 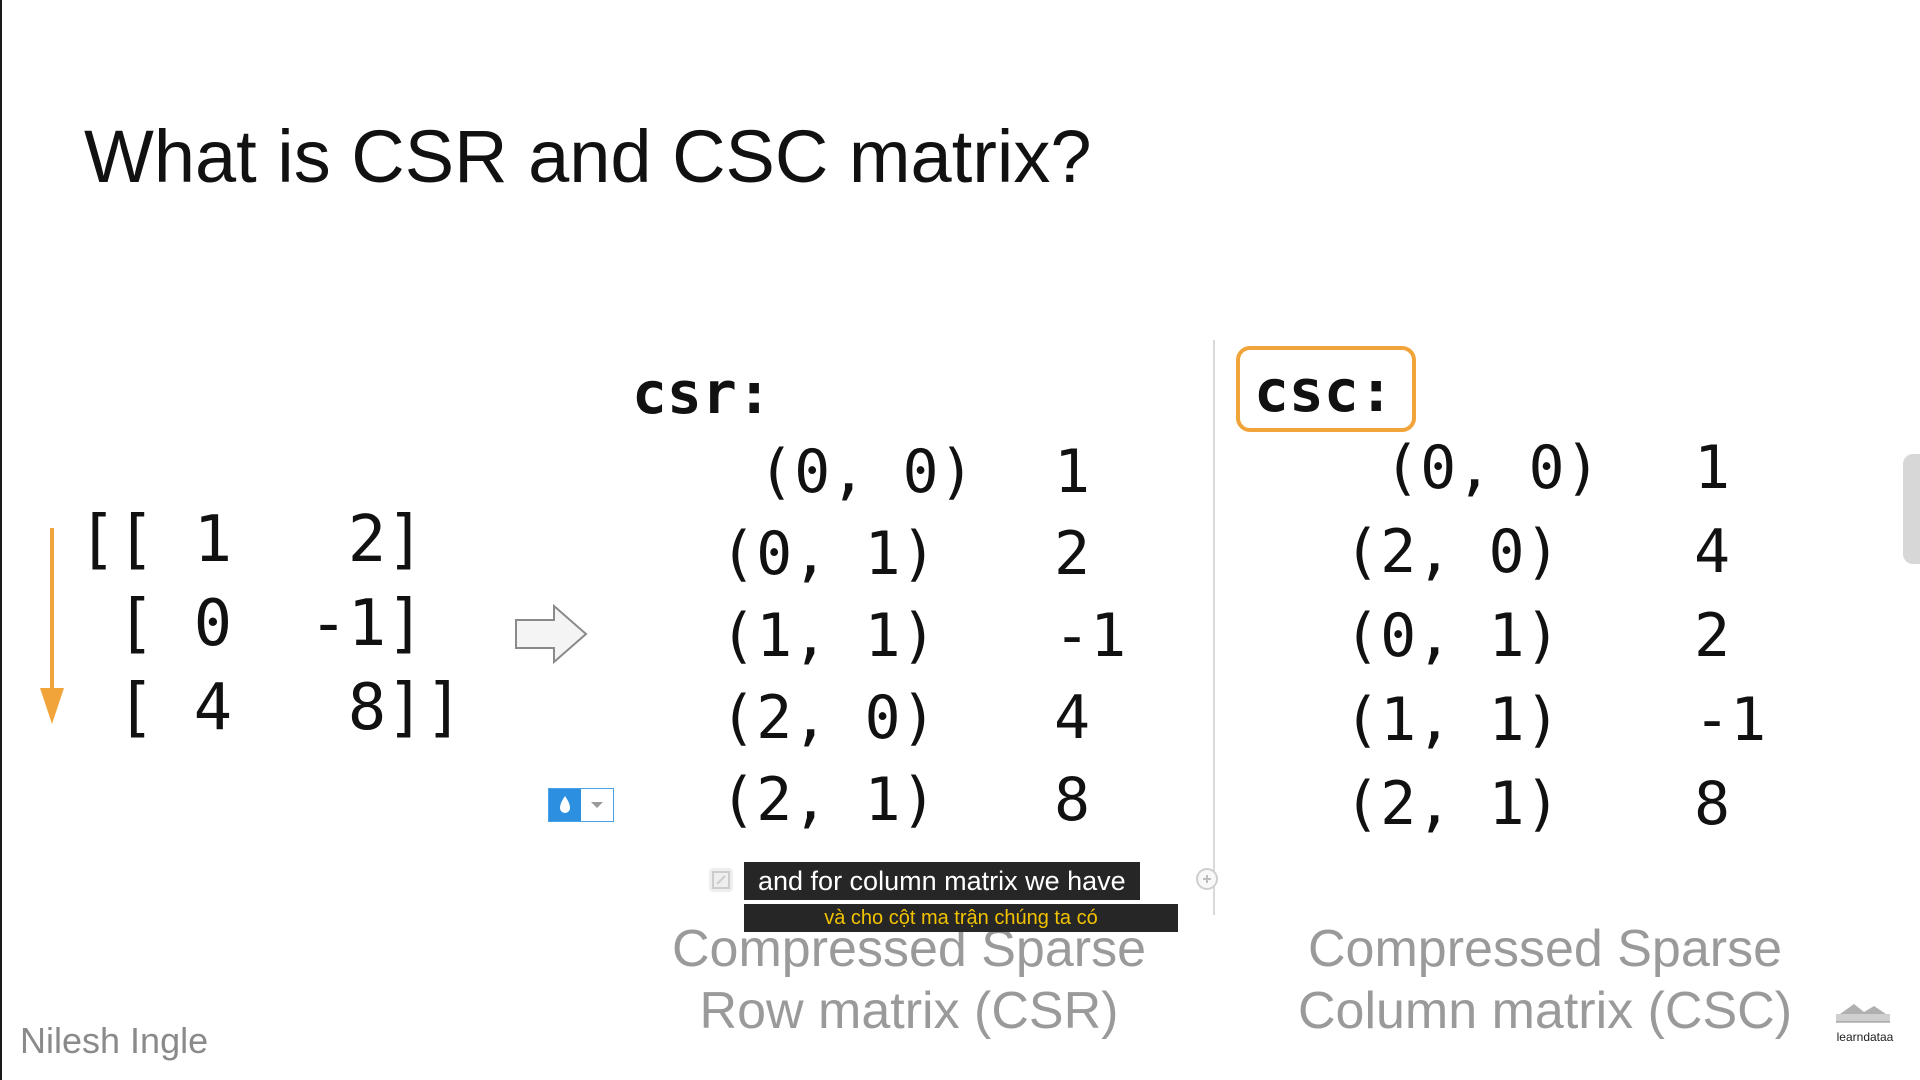 I want to click on csc-coord: (0, 1), so click(x=1452, y=636).